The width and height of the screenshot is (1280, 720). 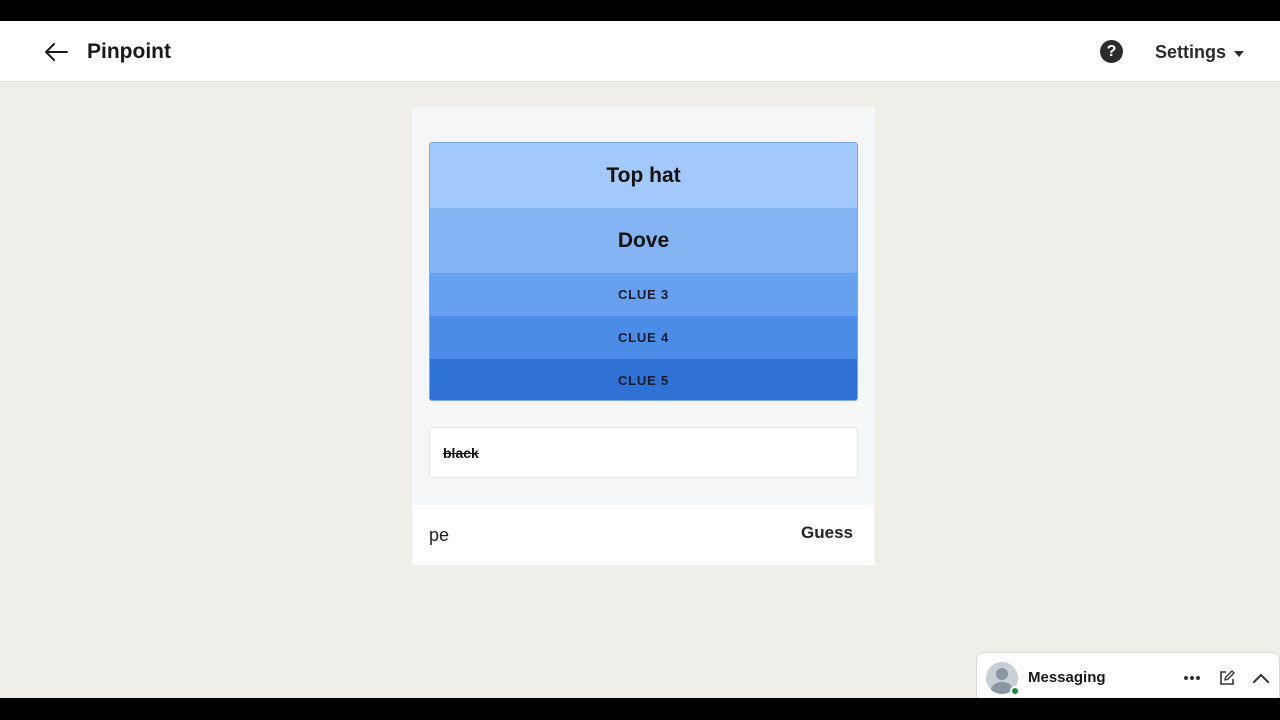 I want to click on settings-dropdown: Settings, so click(x=1200, y=52).